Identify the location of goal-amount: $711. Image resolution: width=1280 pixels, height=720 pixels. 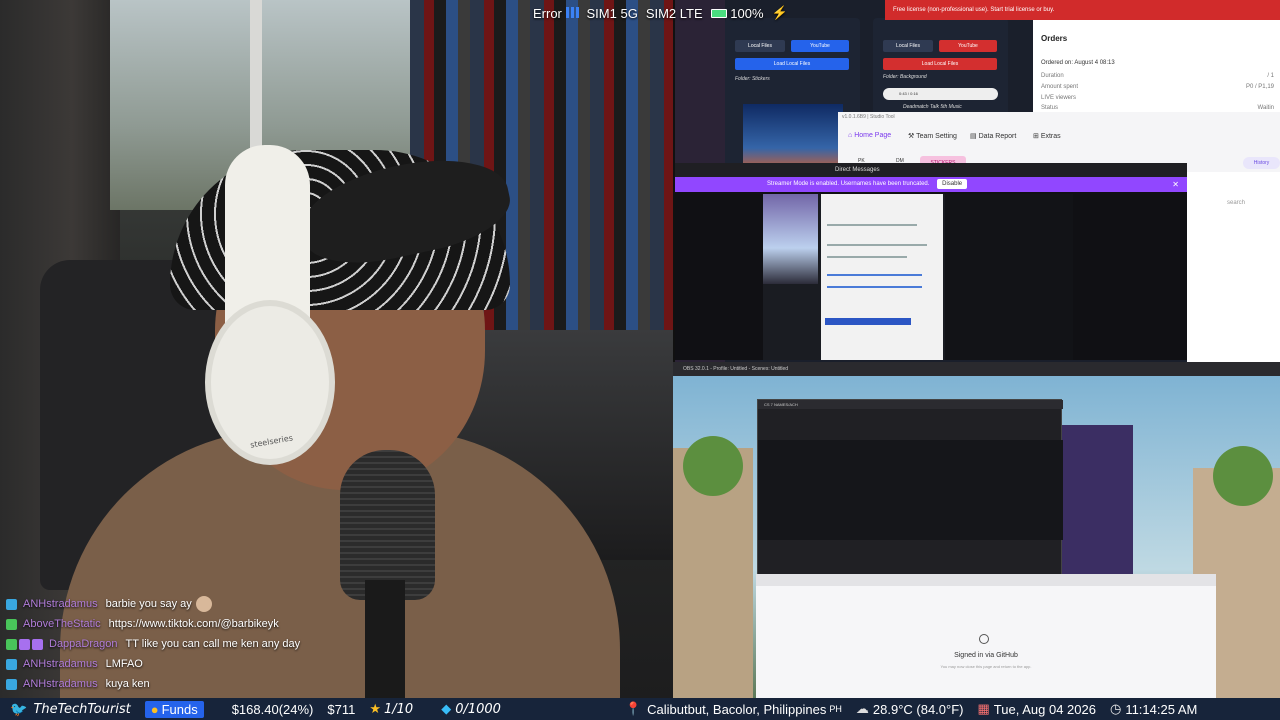
(341, 709).